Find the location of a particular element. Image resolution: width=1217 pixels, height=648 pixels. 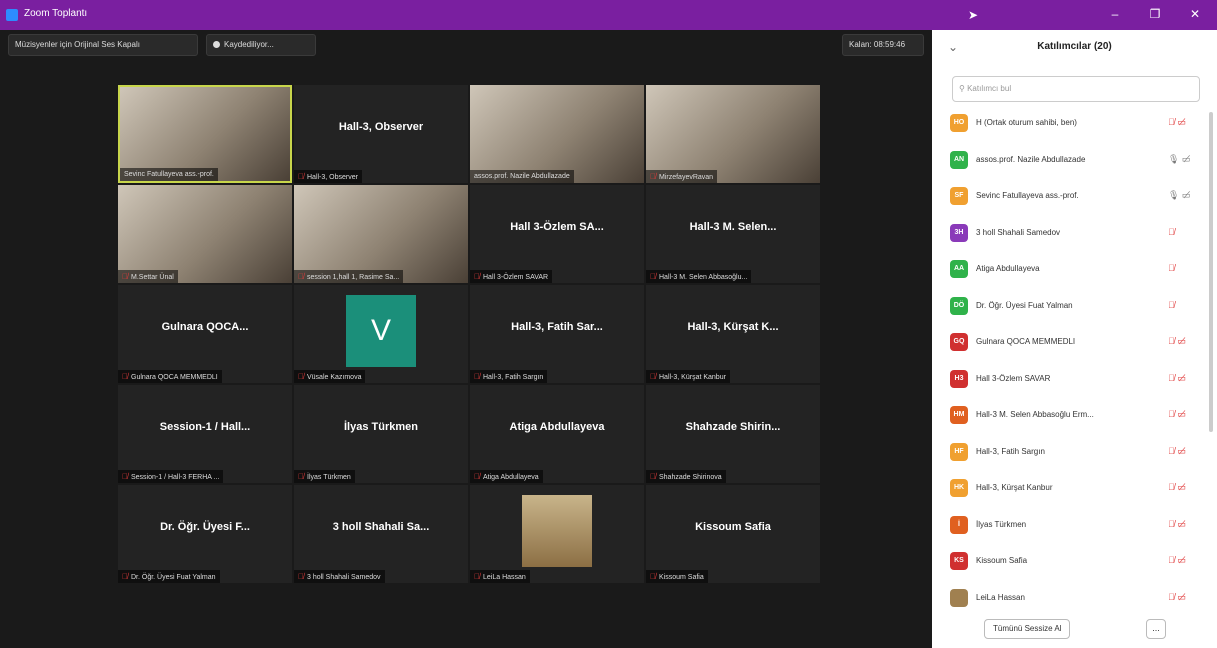

participant-avatar is located at coordinates (959, 597).